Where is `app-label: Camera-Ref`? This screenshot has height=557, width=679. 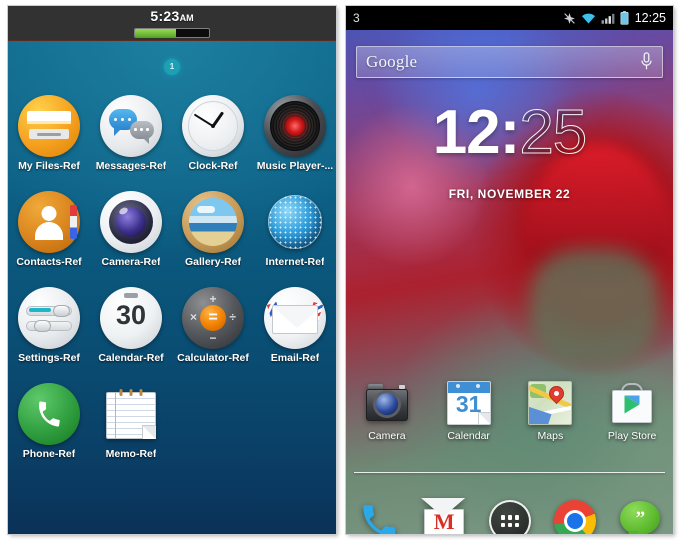 app-label: Camera-Ref is located at coordinates (131, 262).